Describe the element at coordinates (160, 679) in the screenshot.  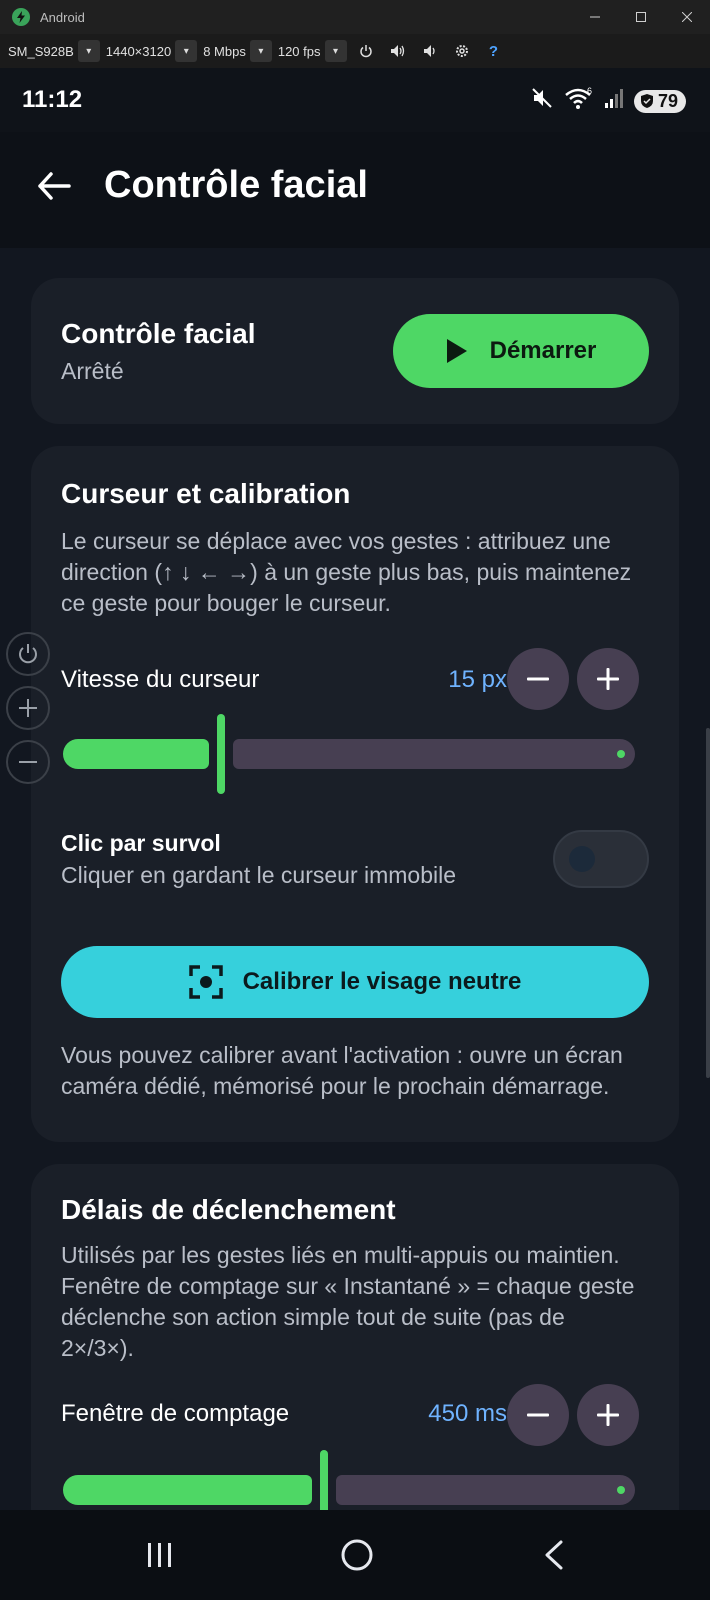
I see `cursor-speed-label: Vitesse du curseur` at that location.